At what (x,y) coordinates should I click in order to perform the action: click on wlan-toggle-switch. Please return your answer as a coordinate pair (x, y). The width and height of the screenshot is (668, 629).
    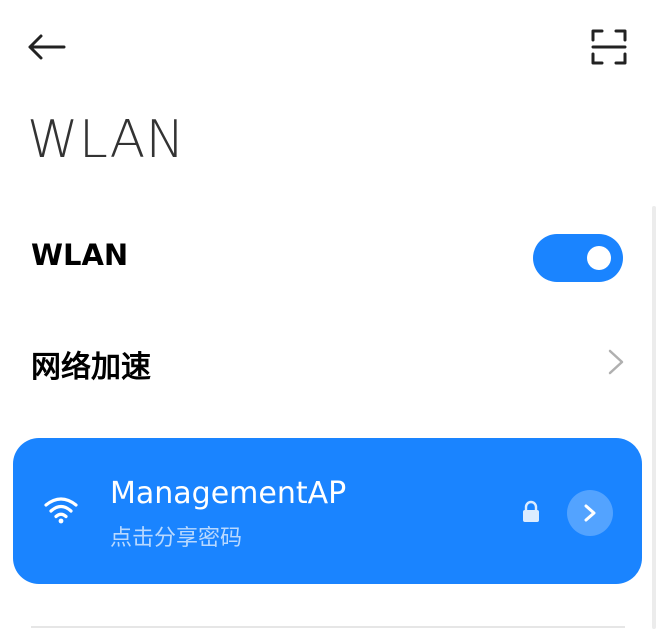
    Looking at the image, I should click on (578, 258).